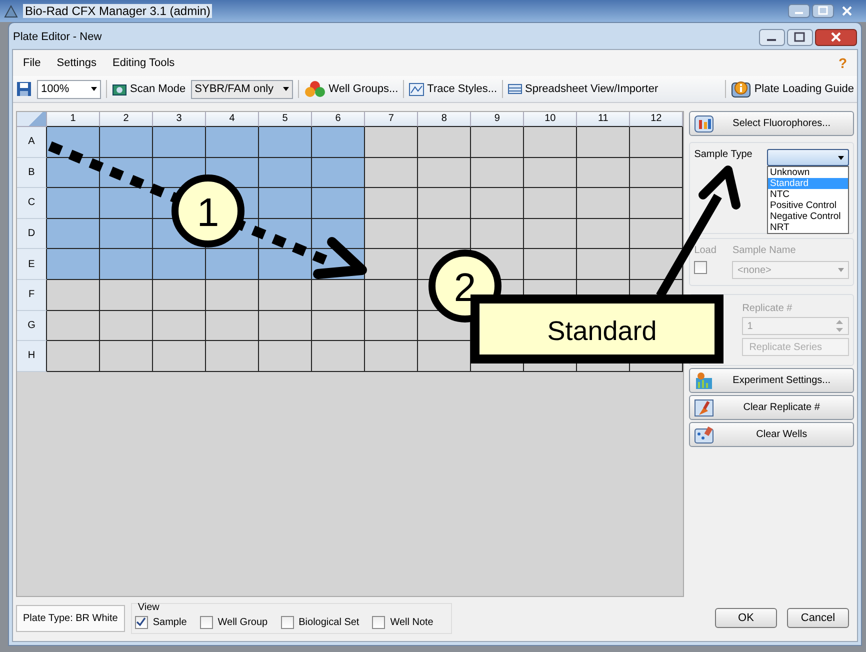 The image size is (866, 652). Describe the element at coordinates (551, 119) in the screenshot. I see `column-header: 10` at that location.